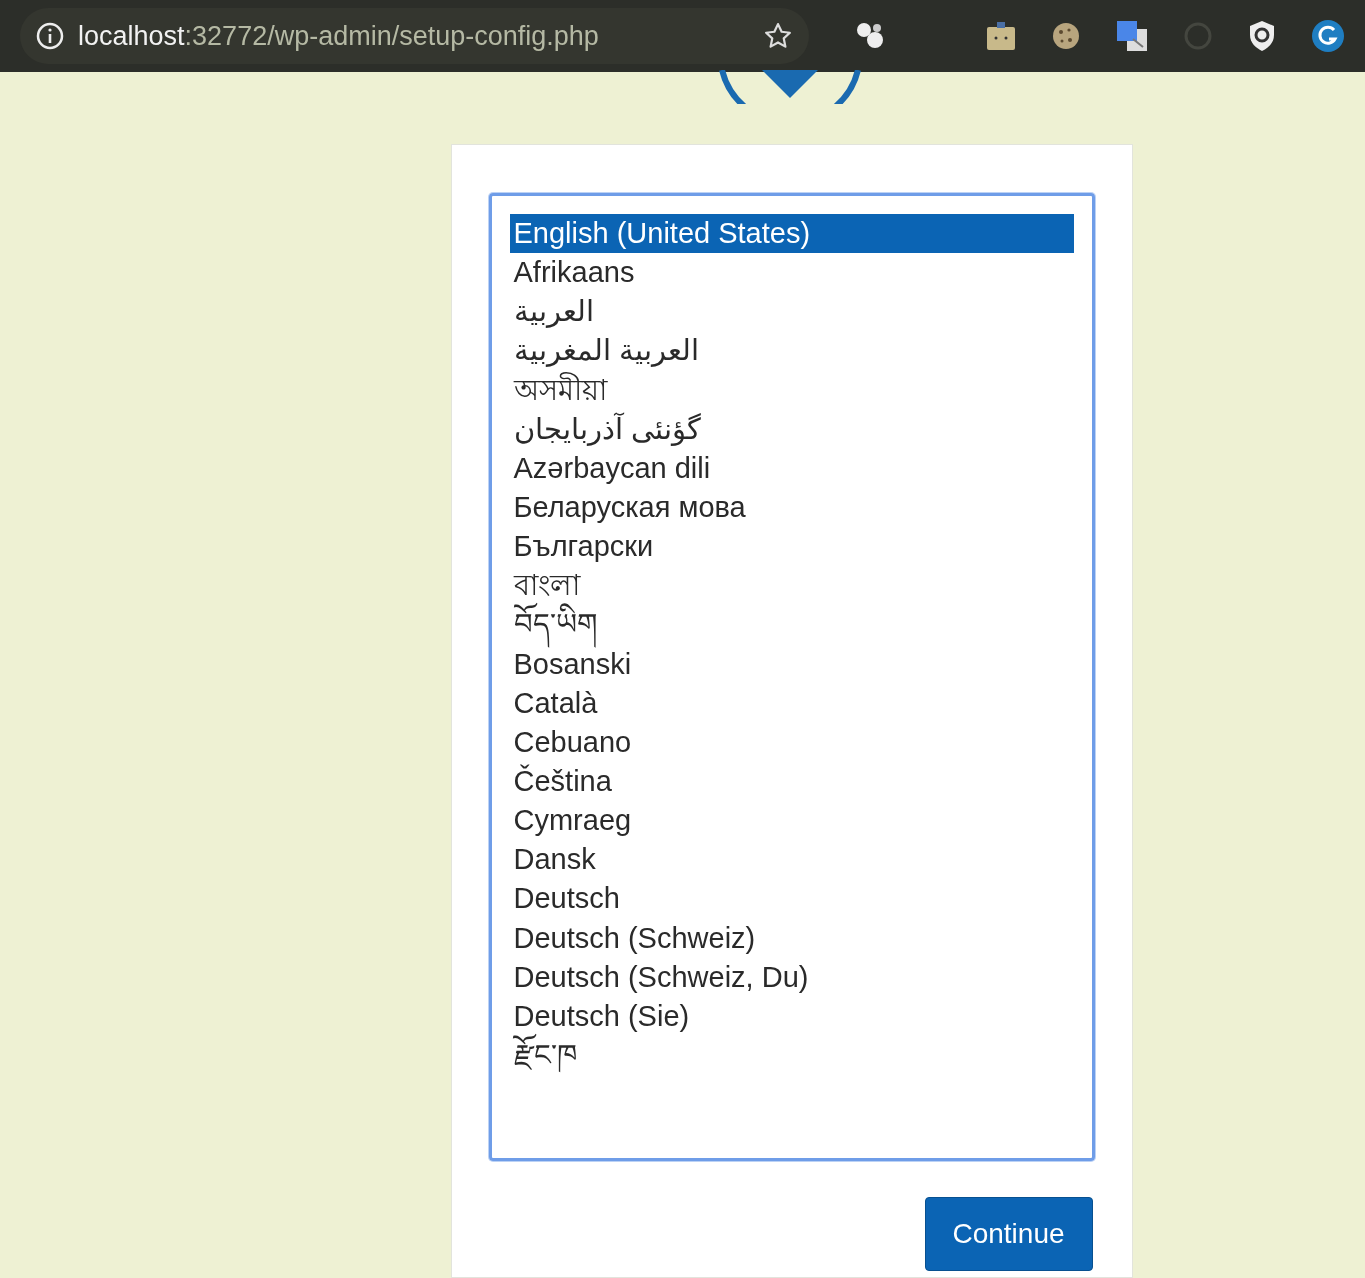 Image resolution: width=1365 pixels, height=1278 pixels. What do you see at coordinates (791, 899) in the screenshot?
I see `language-option: Deutsch` at bounding box center [791, 899].